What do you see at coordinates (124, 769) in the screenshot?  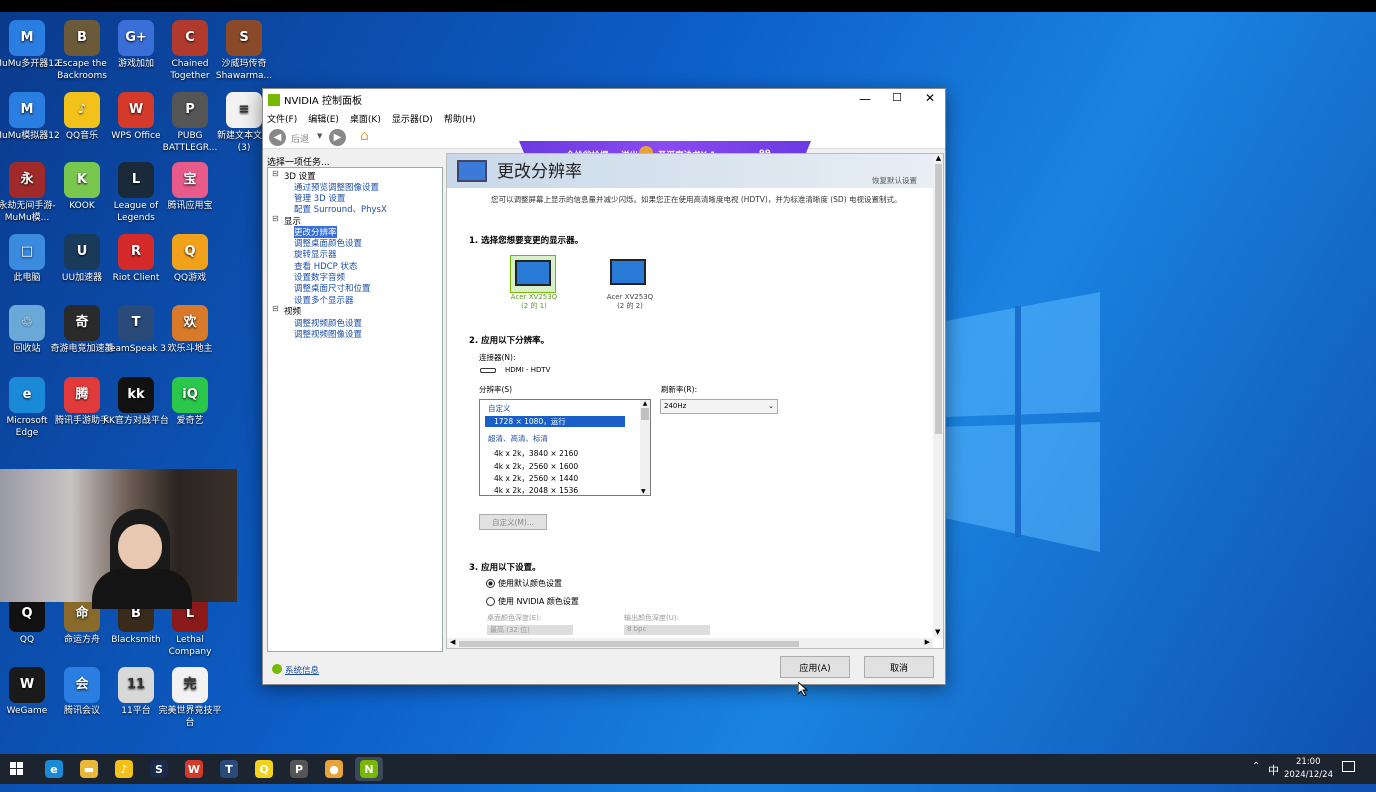 I see `taskbar-app-qq-music: ♪` at bounding box center [124, 769].